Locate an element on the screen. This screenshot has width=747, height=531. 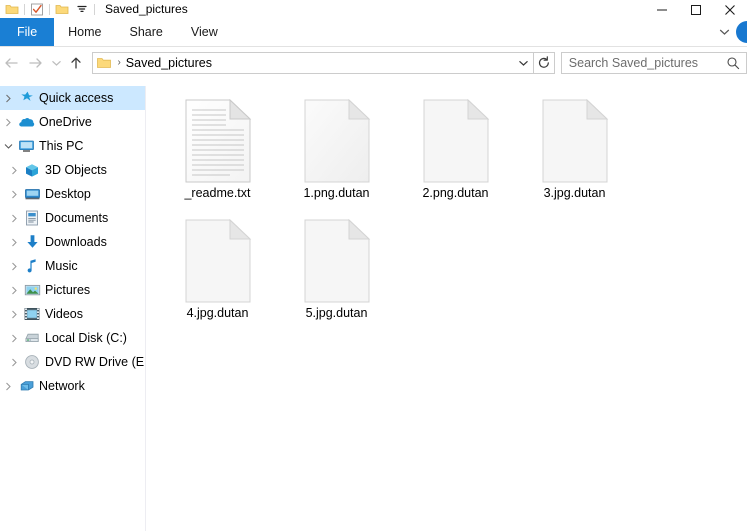
ribbon-right-controls is located at coordinates (729, 32).